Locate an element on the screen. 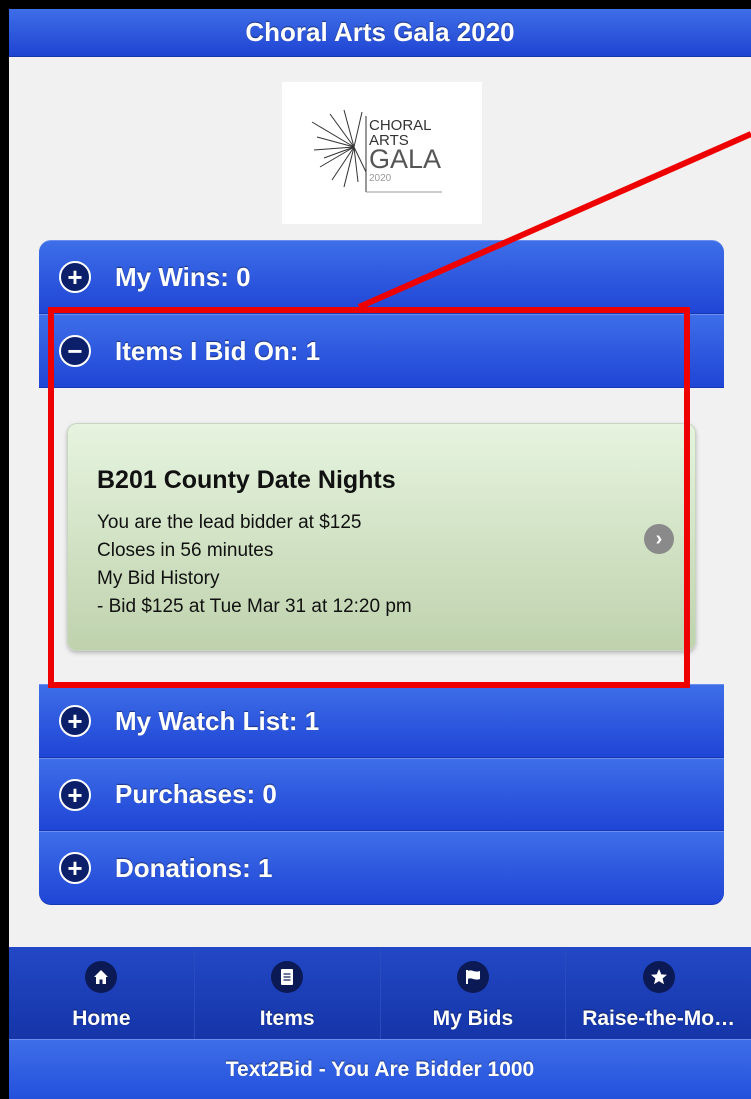 Image resolution: width=751 pixels, height=1099 pixels. section-label: Purchases: 0 is located at coordinates (196, 794).